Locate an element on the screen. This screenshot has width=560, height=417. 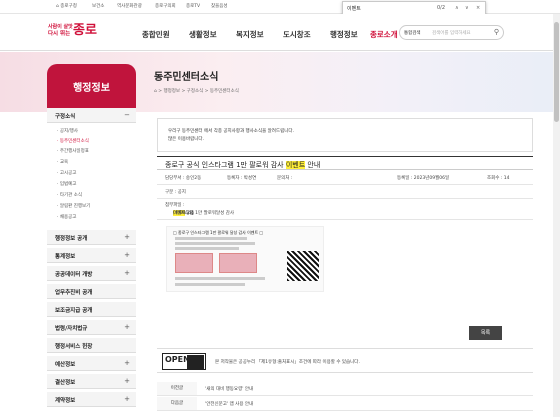
sidebar-group-8: 예산정보 + is located at coordinates (91, 363).